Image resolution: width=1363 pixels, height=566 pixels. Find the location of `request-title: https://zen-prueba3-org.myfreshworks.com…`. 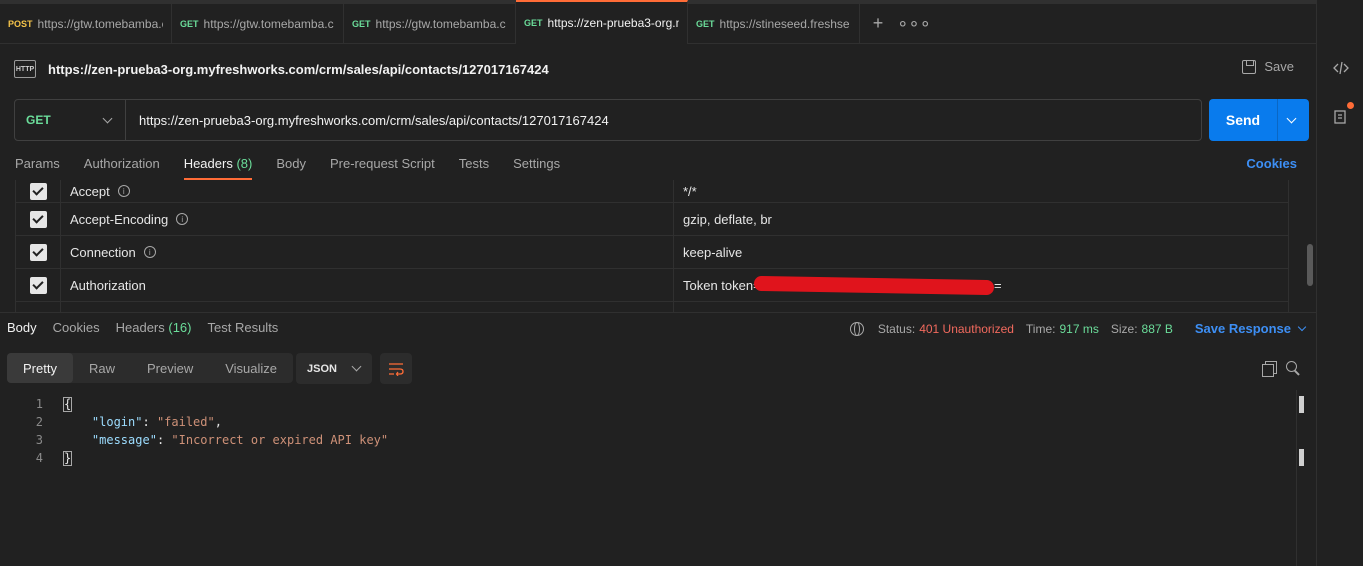

request-title: https://zen-prueba3-org.myfreshworks.com… is located at coordinates (298, 69).